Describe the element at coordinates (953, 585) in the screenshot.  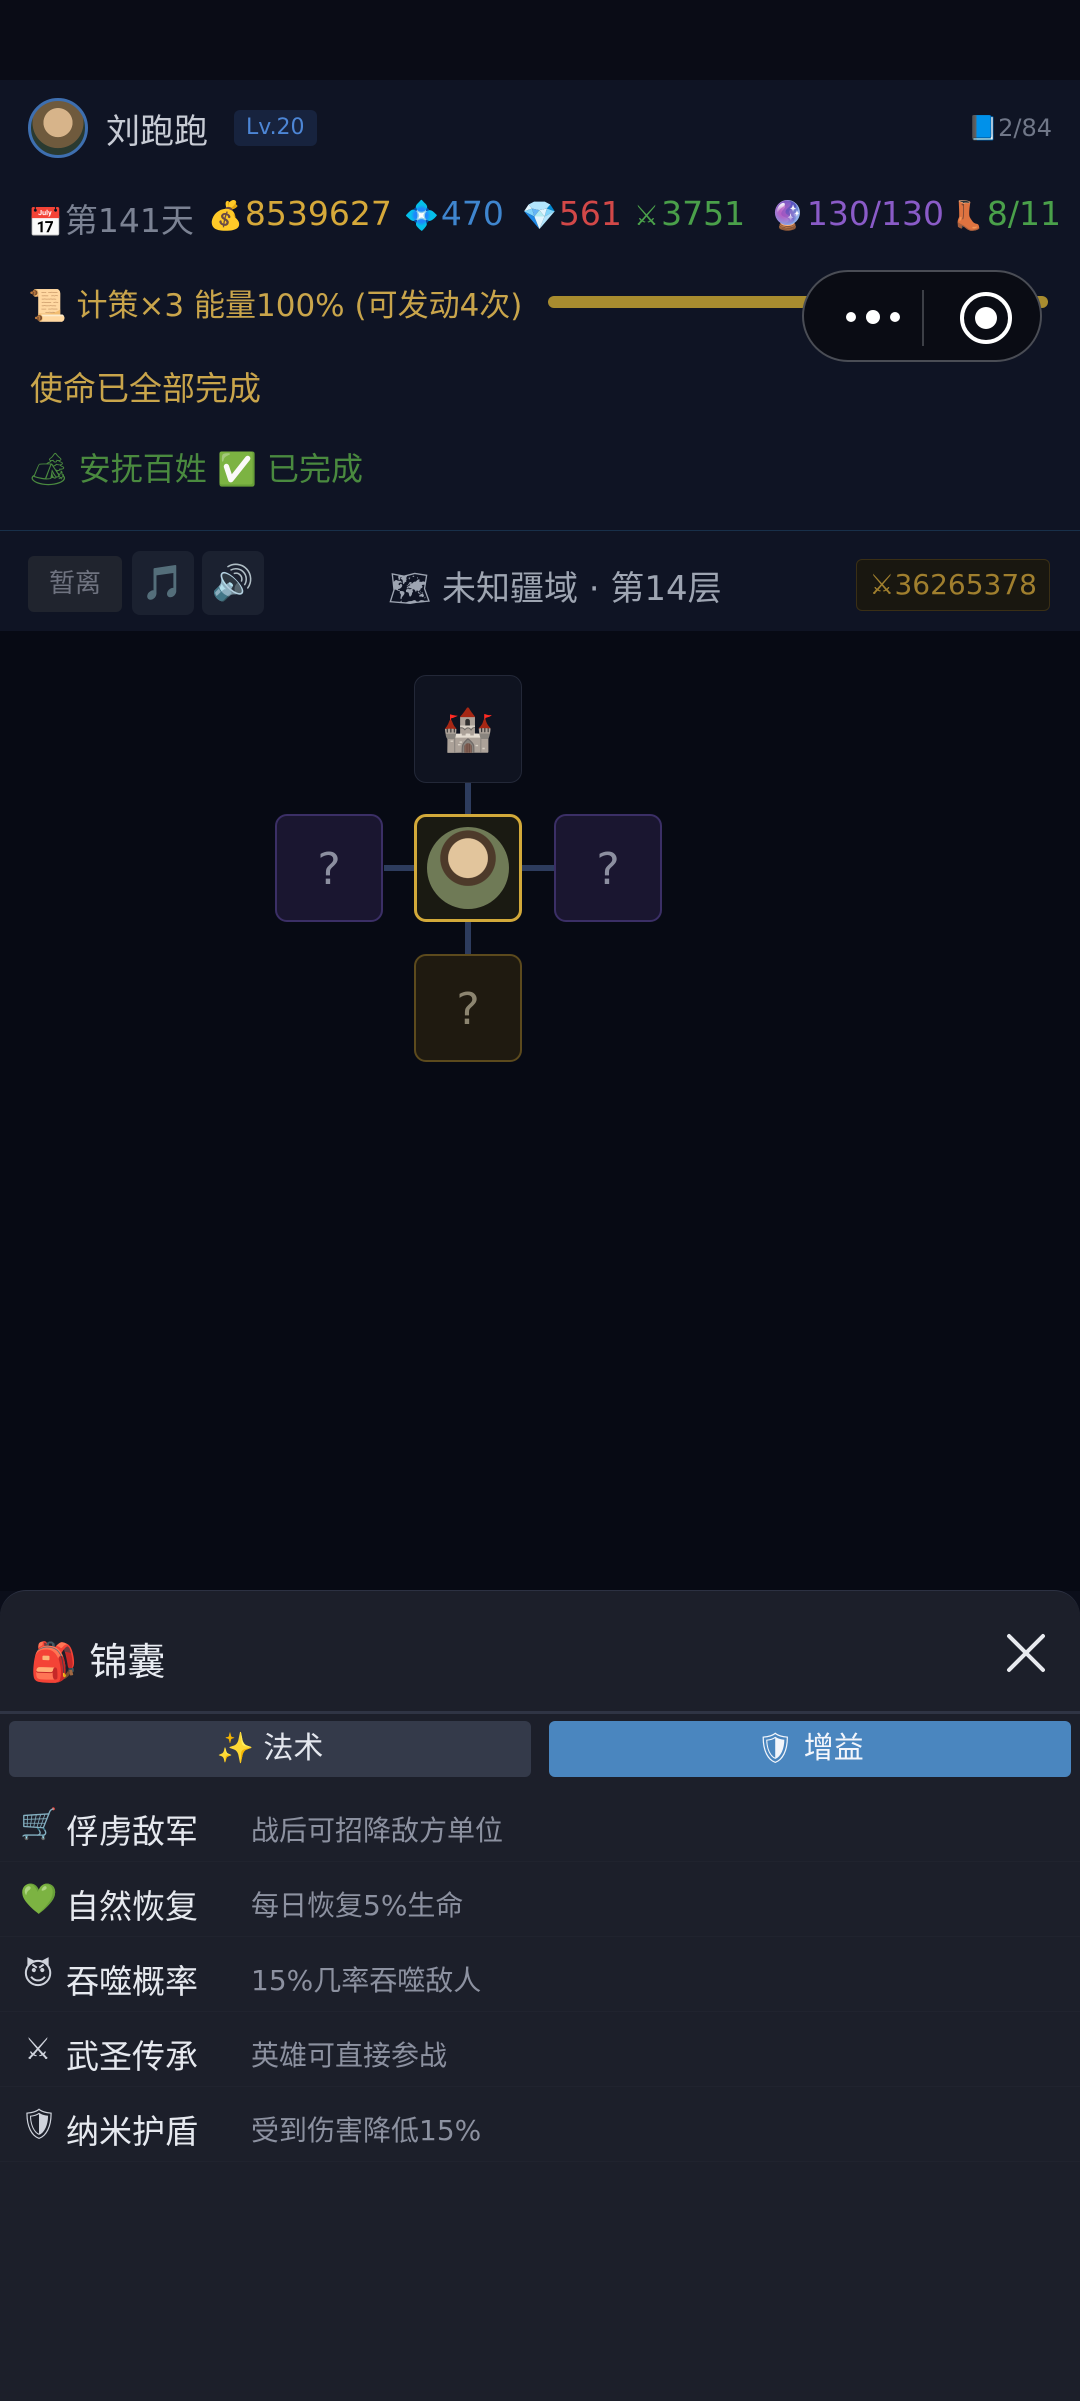
I see `combat-power: ⚔36265378` at that location.